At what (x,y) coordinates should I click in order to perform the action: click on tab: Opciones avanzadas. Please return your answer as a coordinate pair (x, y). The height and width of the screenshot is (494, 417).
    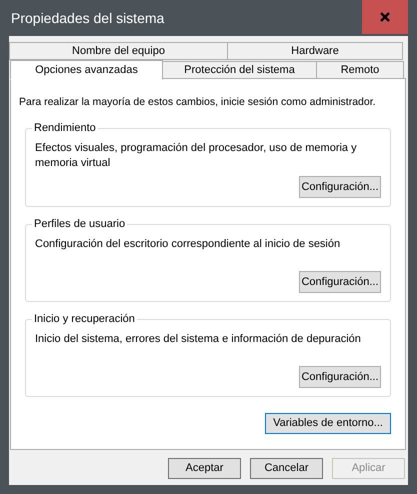
    Looking at the image, I should click on (86, 70).